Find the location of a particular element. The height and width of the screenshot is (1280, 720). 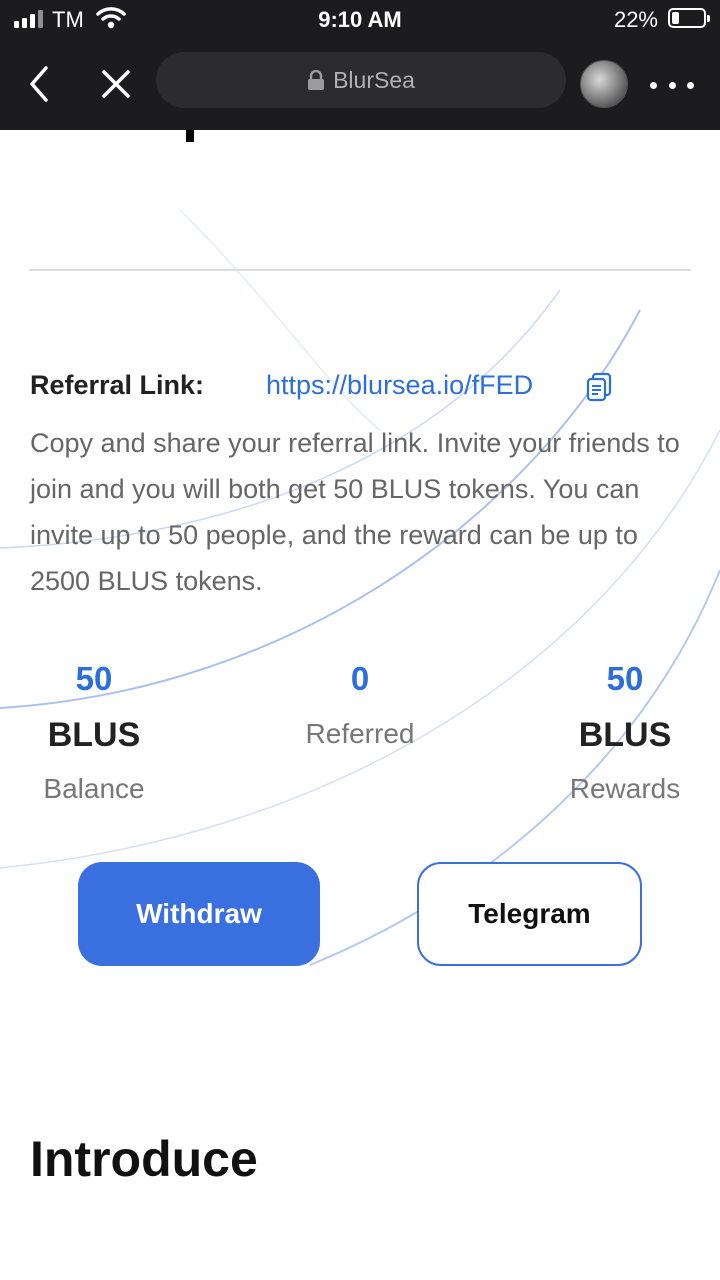

close-button is located at coordinates (116, 84).